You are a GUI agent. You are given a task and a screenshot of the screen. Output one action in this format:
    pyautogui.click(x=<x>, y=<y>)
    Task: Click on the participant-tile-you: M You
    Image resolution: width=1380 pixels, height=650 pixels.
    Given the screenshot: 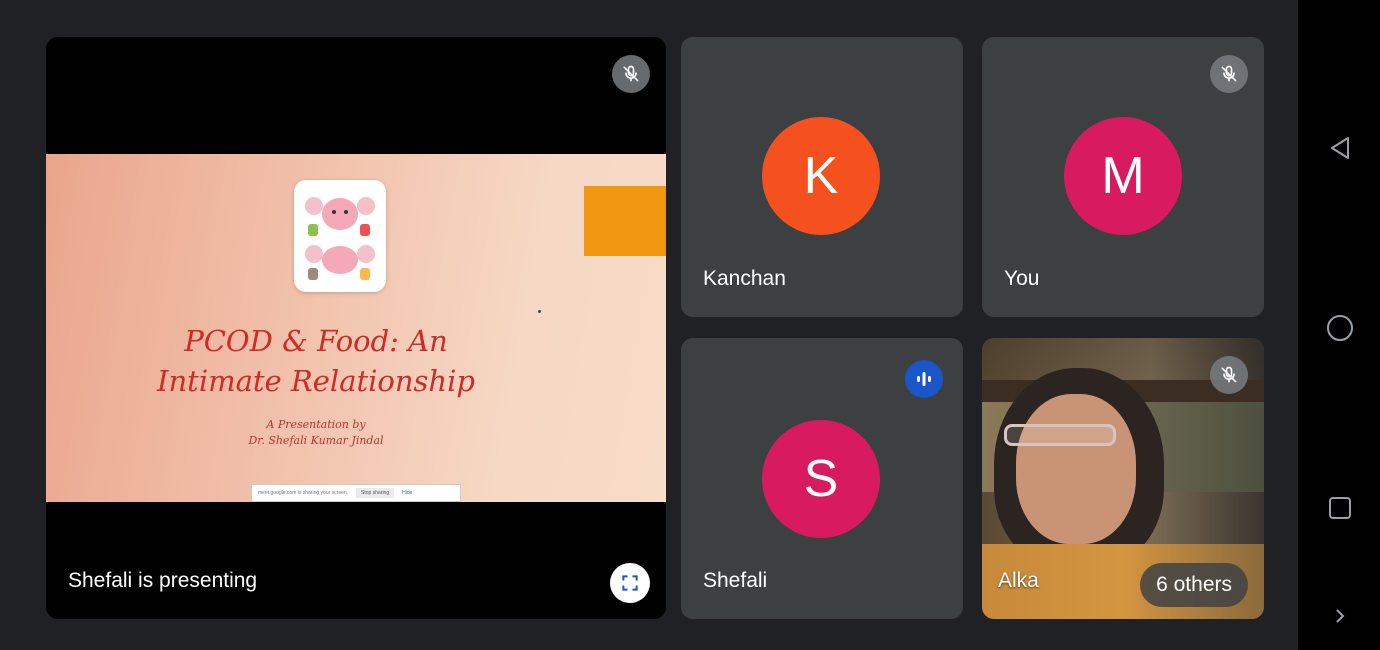 What is the action you would take?
    pyautogui.click(x=1123, y=177)
    